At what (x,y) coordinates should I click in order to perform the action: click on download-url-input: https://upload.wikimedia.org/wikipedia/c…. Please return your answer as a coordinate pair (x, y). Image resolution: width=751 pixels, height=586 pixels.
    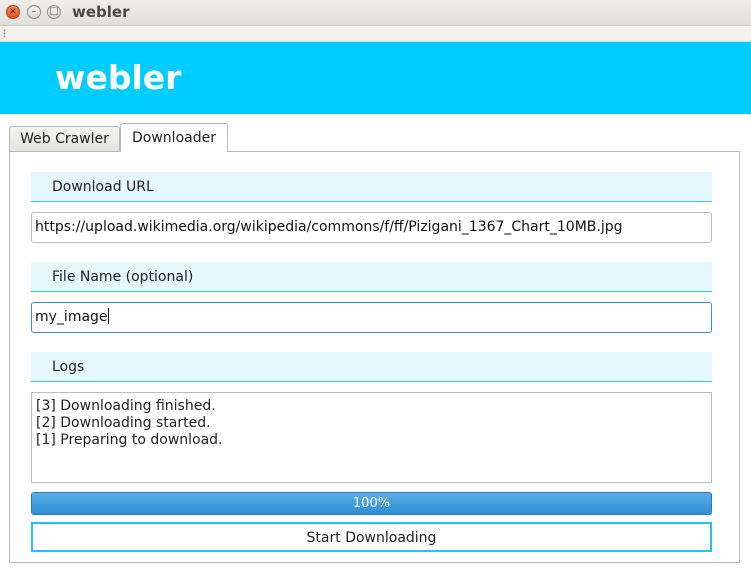
    Looking at the image, I should click on (371, 227).